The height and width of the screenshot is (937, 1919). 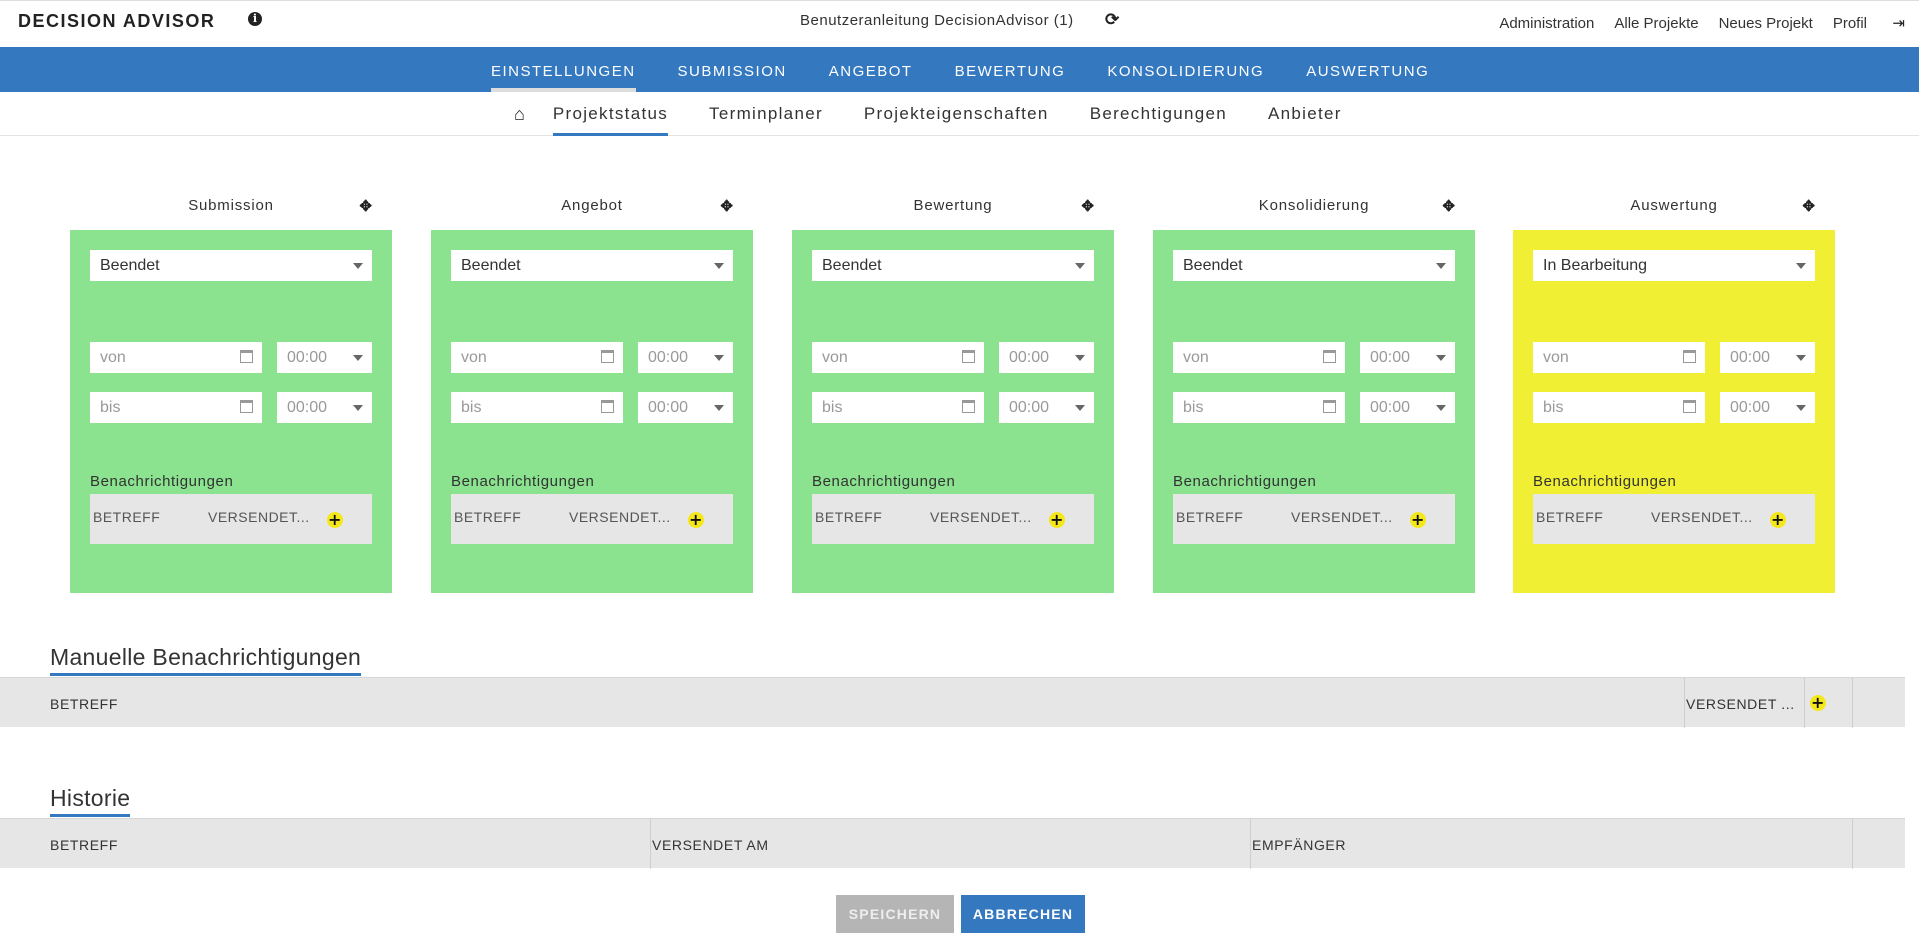 What do you see at coordinates (953, 205) in the screenshot?
I see `phase-title: Bewertung` at bounding box center [953, 205].